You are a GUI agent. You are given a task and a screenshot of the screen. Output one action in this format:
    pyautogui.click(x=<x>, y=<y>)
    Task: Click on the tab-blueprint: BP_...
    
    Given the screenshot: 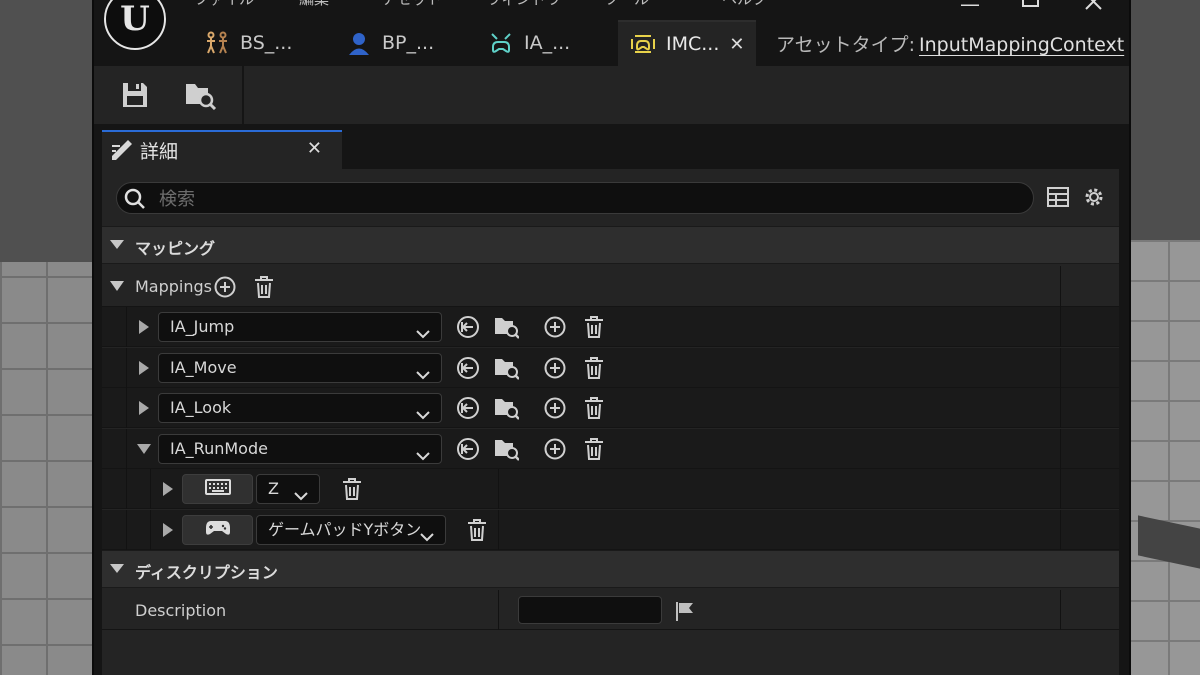 What is the action you would take?
    pyautogui.click(x=403, y=43)
    